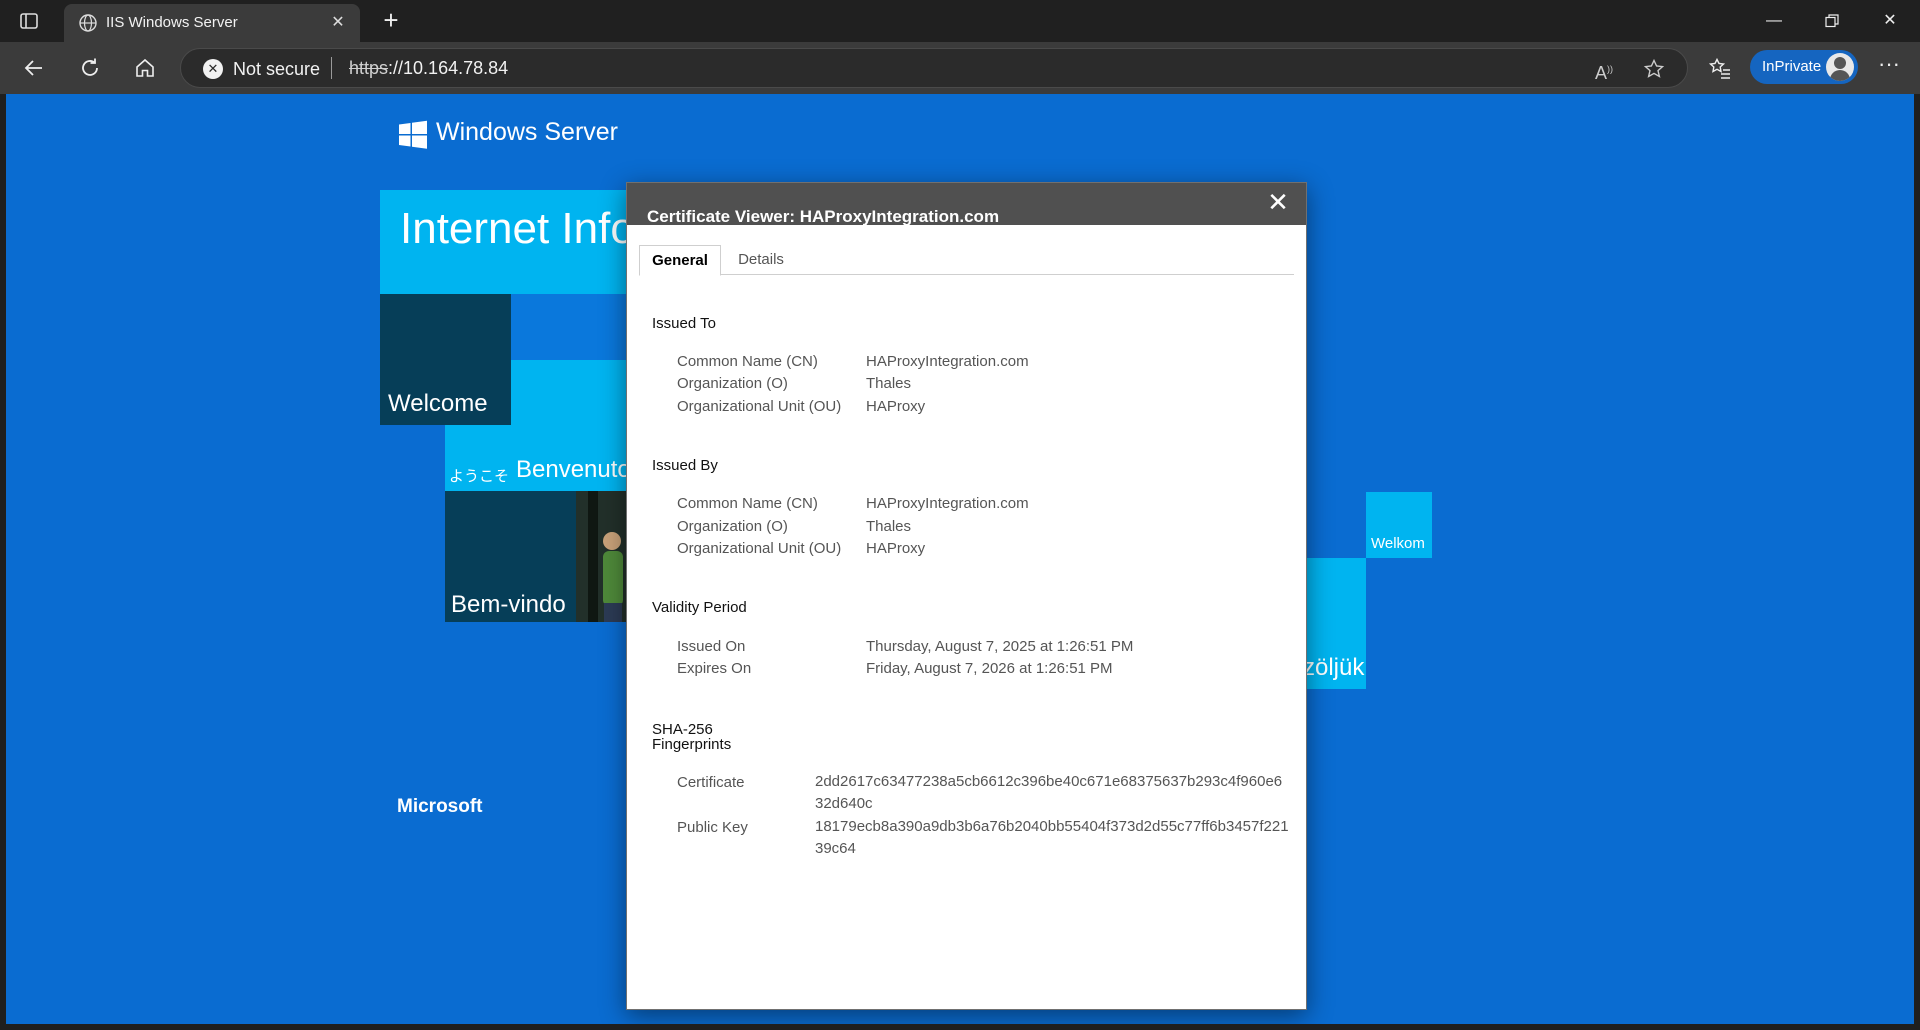 The height and width of the screenshot is (1030, 1920). I want to click on url-scheme: https, so click(369, 68).